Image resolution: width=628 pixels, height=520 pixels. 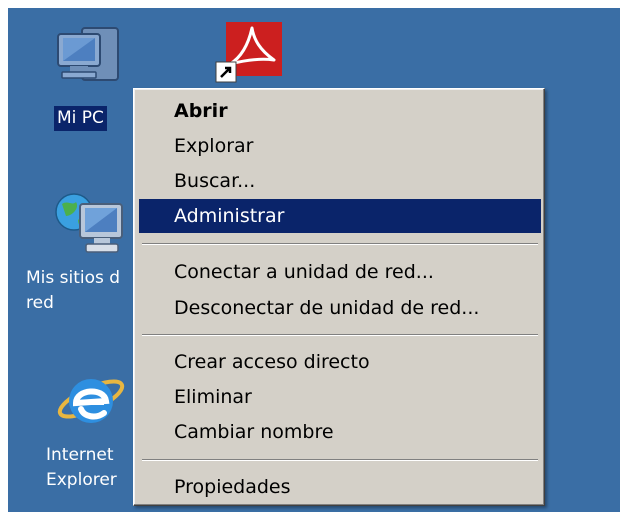 What do you see at coordinates (91, 401) in the screenshot?
I see `internet-explorer-icon` at bounding box center [91, 401].